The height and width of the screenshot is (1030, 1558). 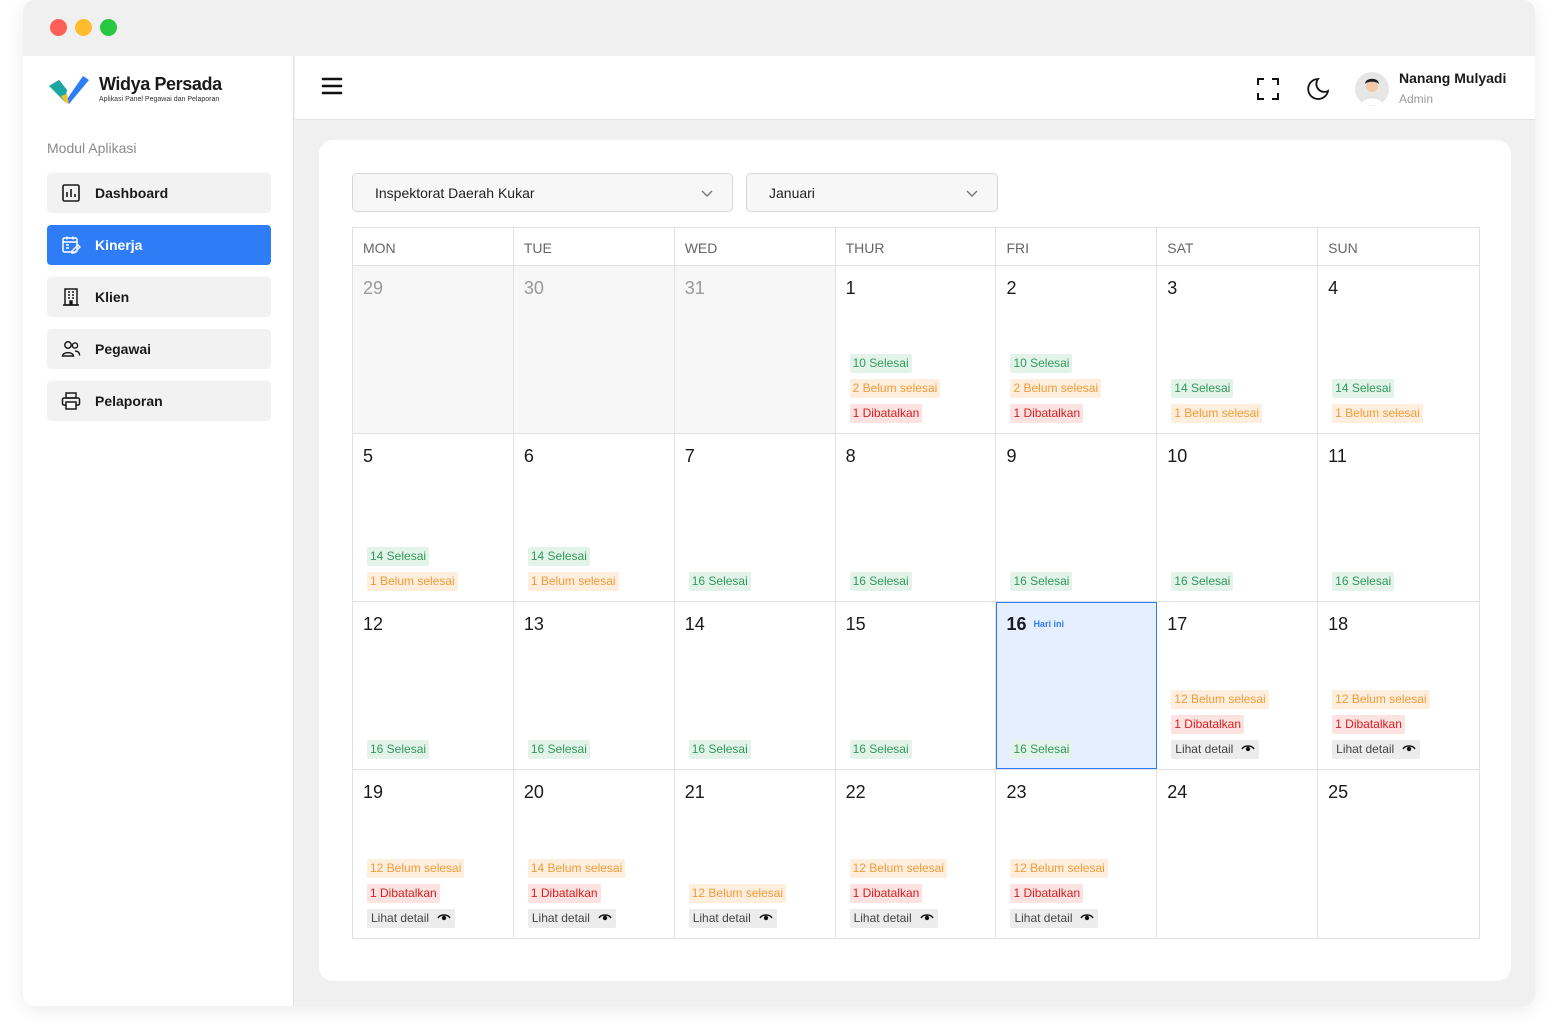 I want to click on status-badge-selesai: 10 Selesai, so click(x=1041, y=363).